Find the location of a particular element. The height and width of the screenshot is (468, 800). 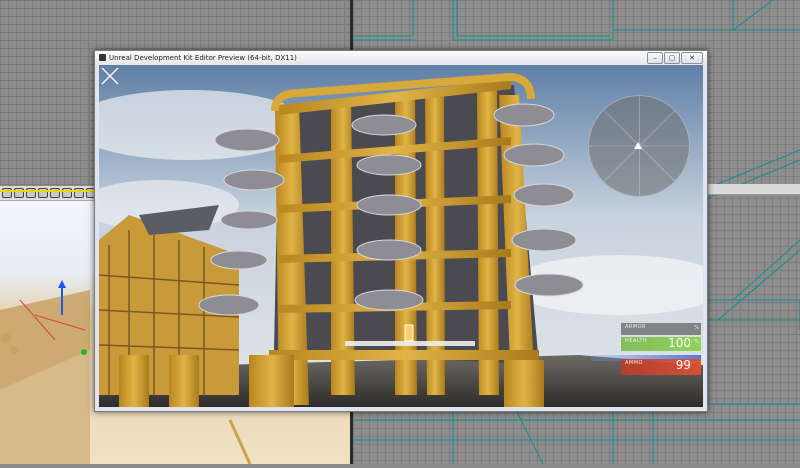

minimize-icon: – is located at coordinates (655, 58).